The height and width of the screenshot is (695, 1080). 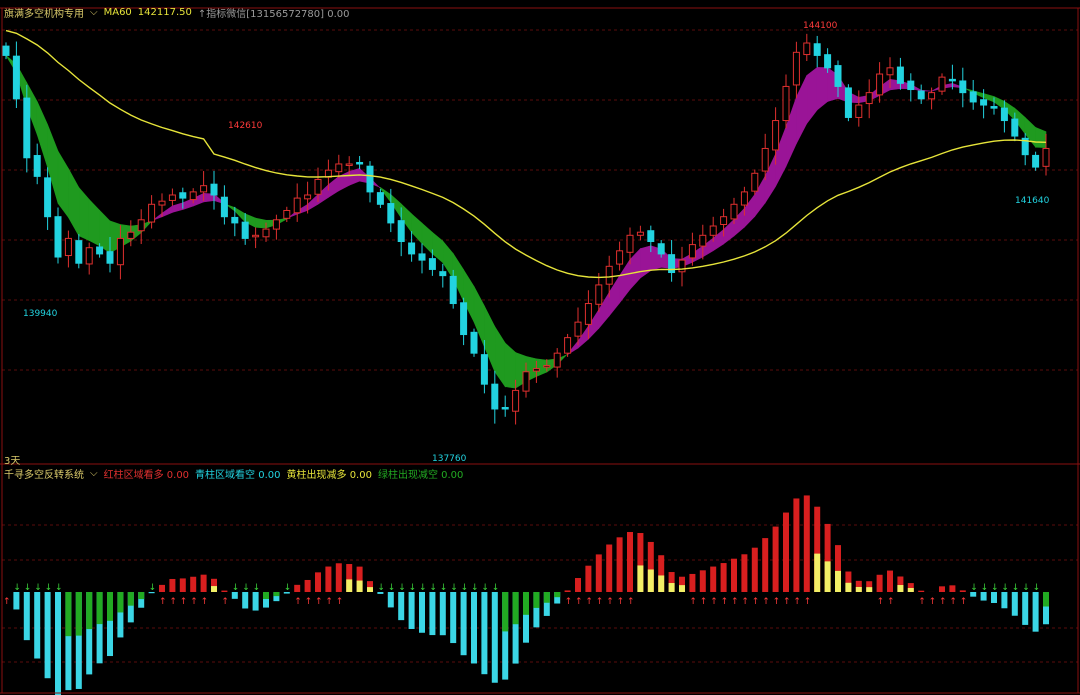 I want to click on price-label-high-2: 144100, so click(x=820, y=26).